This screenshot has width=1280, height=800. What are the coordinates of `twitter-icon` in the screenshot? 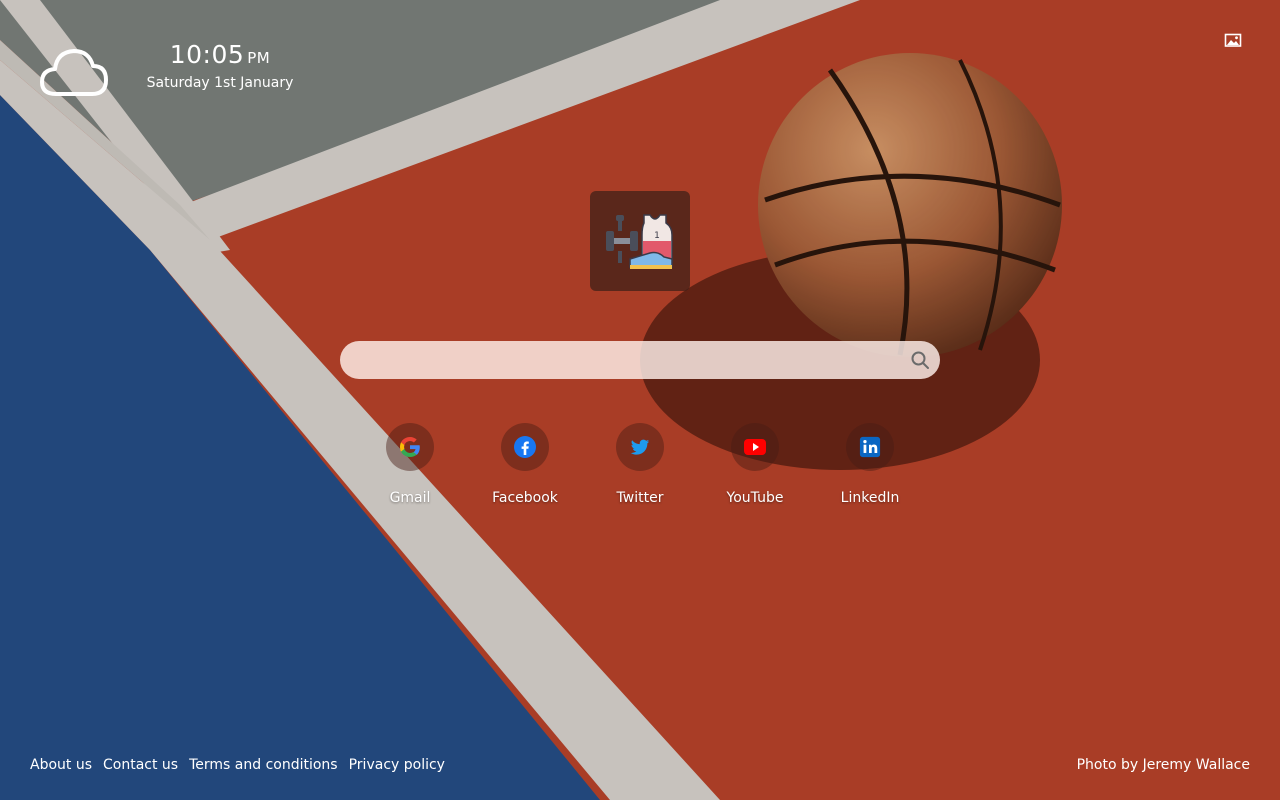 It's located at (640, 447).